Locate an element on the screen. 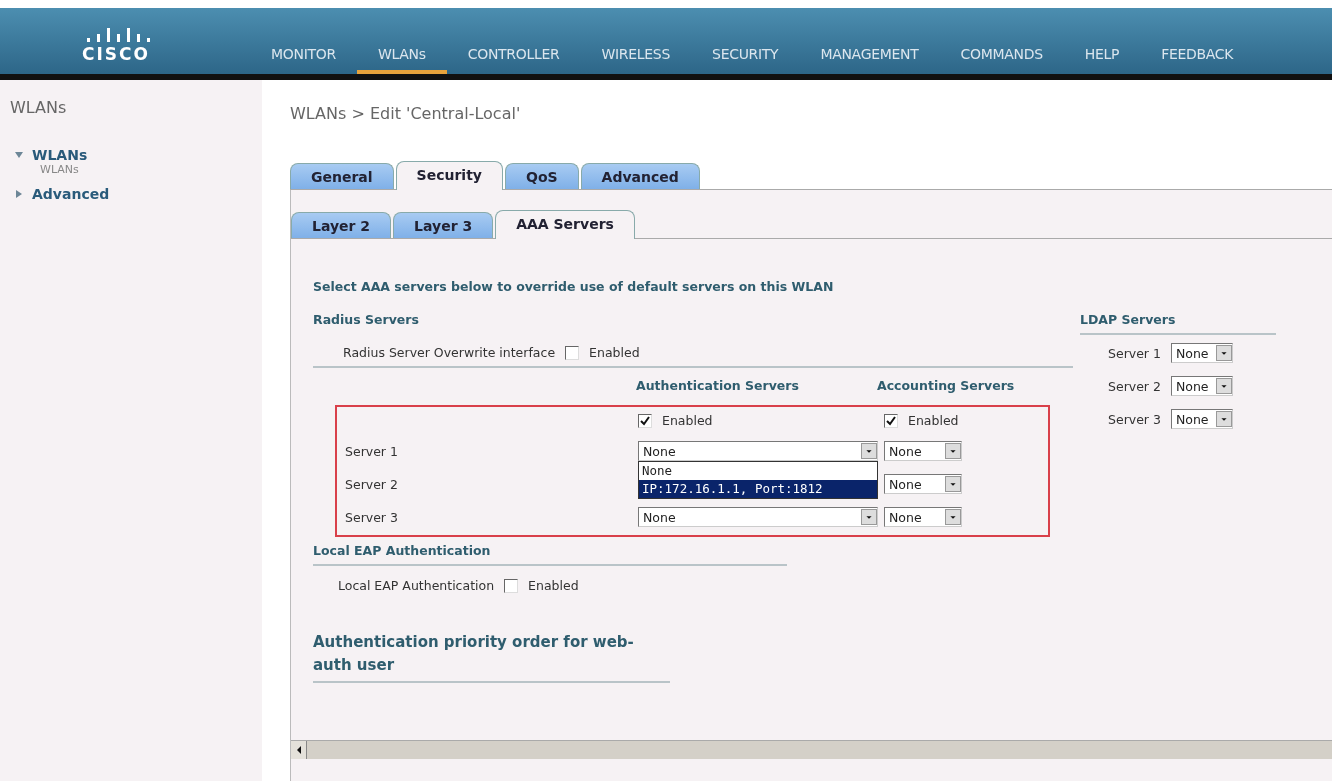  section-heading: LDAP Servers is located at coordinates (1128, 319).